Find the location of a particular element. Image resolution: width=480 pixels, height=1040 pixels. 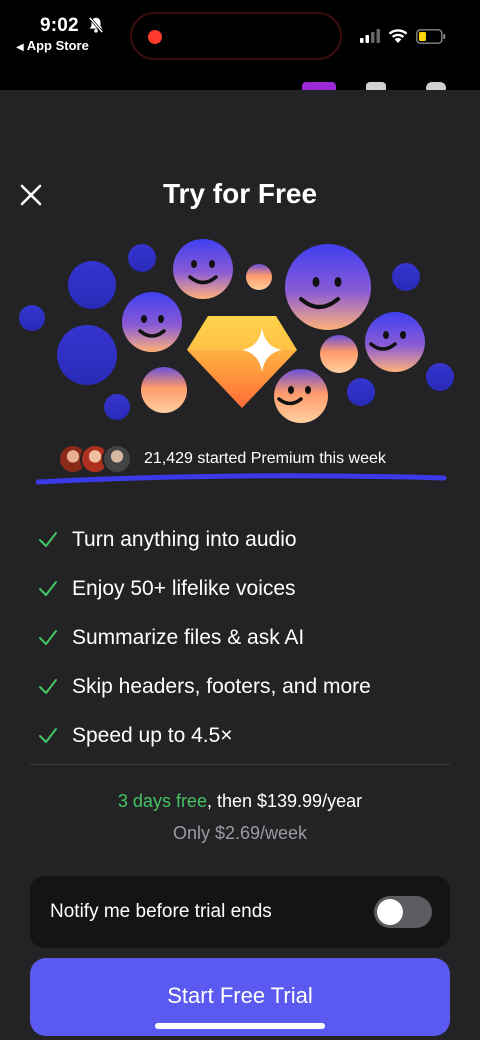

feature-item: Enjoy 50+ lifelike voices is located at coordinates (204, 588).